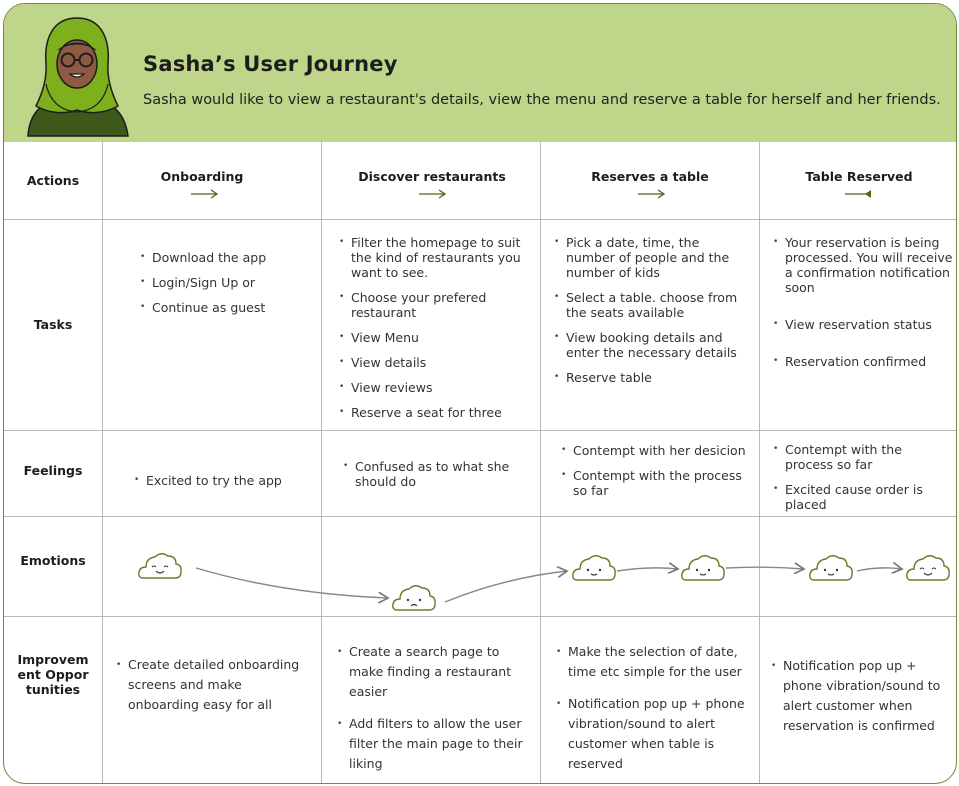  I want to click on list-item: View details, so click(432, 362).